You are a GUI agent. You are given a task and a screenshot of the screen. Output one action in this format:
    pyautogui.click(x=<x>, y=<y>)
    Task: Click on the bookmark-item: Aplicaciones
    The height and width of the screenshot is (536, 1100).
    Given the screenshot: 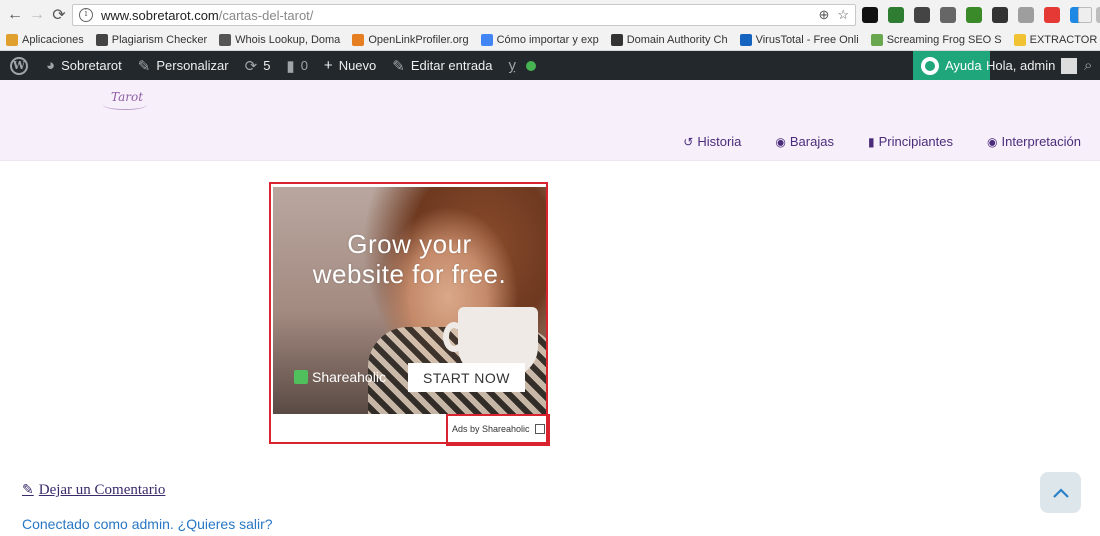 What is the action you would take?
    pyautogui.click(x=45, y=40)
    